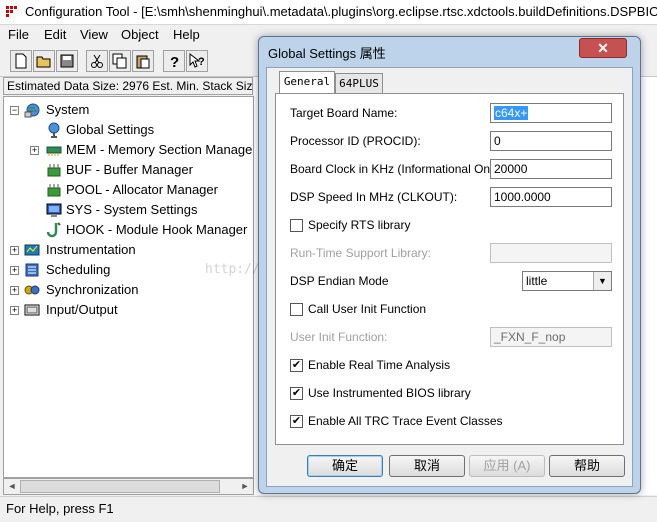 This screenshot has height=522, width=657. What do you see at coordinates (159, 149) in the screenshot?
I see `tree-item-mem: MEM - Memory Section Manager` at bounding box center [159, 149].